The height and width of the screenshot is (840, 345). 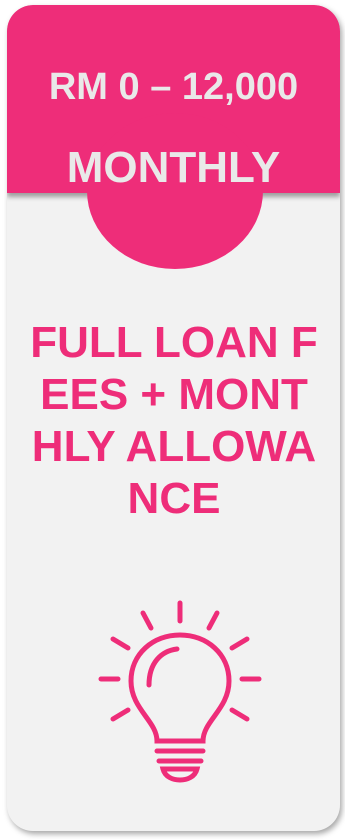 What do you see at coordinates (173, 167) in the screenshot?
I see `period-label: MONTHLY` at bounding box center [173, 167].